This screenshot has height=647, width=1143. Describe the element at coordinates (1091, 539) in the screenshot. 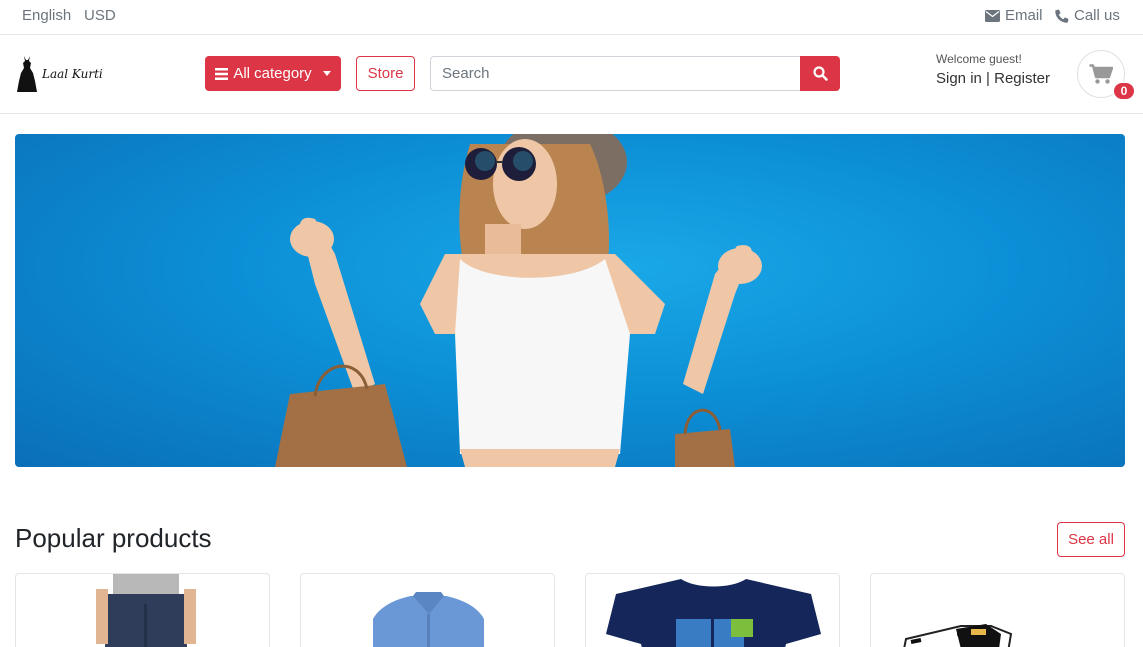

I see `see-all-button: See all` at that location.